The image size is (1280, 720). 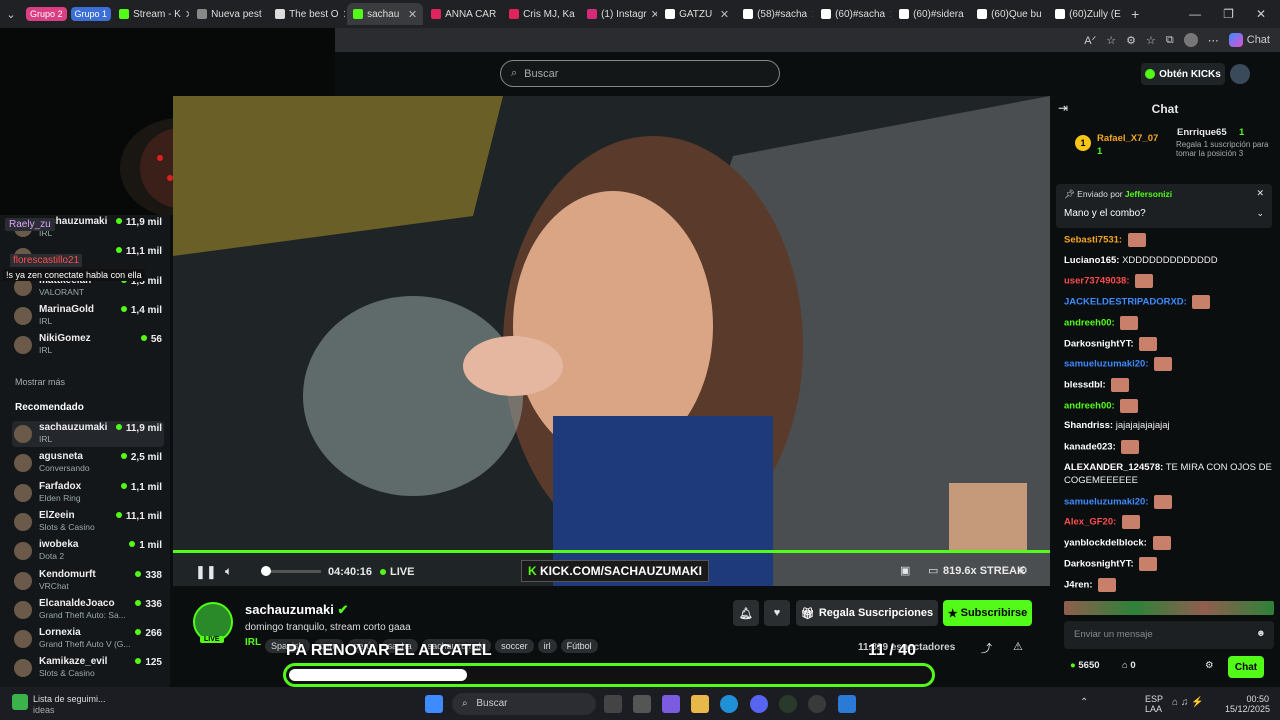 What do you see at coordinates (1093, 240) in the screenshot?
I see `chat-username: Sebasti7531:` at bounding box center [1093, 240].